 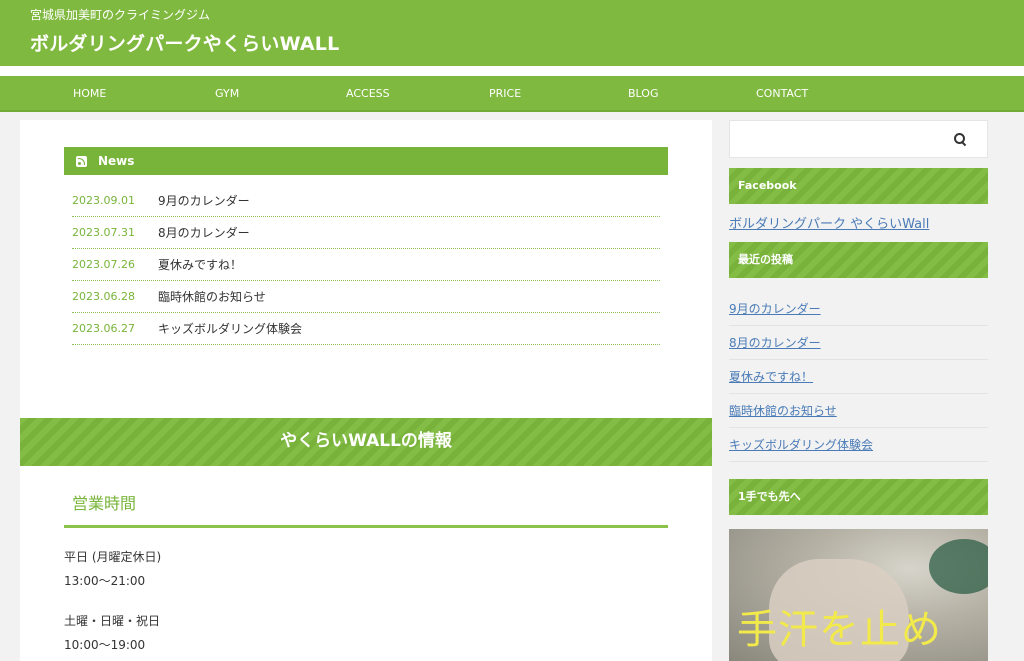 What do you see at coordinates (858, 497) in the screenshot?
I see `ad-heading: 1手でも先へ` at bounding box center [858, 497].